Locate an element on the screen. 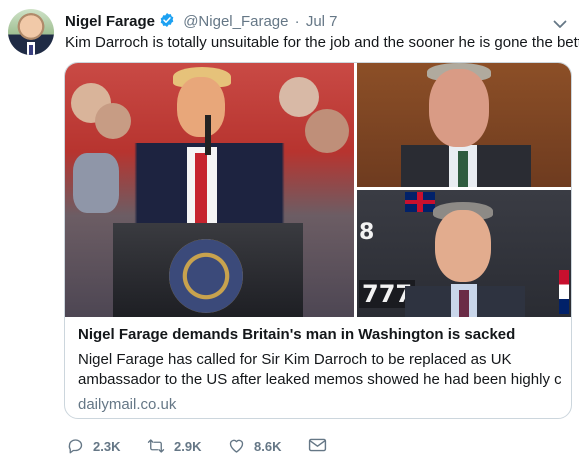  reply-icon is located at coordinates (75, 446).